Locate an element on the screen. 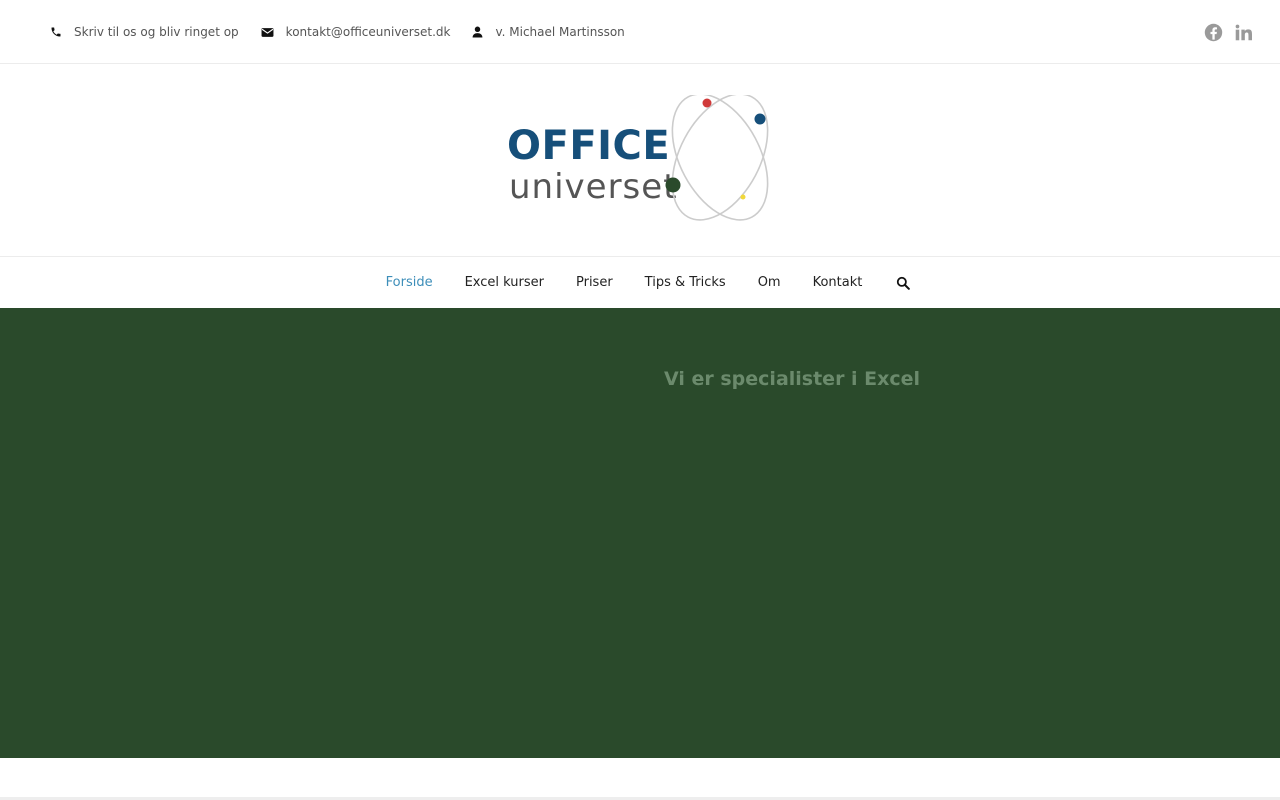 Image resolution: width=1280 pixels, height=800 pixels. social-links is located at coordinates (1222, 32).